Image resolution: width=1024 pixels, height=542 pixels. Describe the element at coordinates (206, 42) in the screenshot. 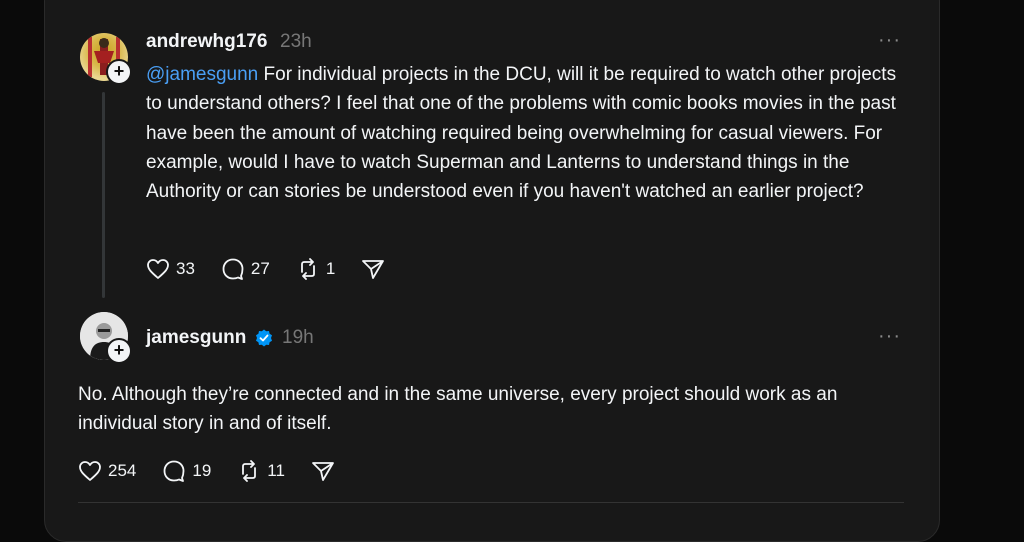

I see `post-username: andrewhg176` at that location.